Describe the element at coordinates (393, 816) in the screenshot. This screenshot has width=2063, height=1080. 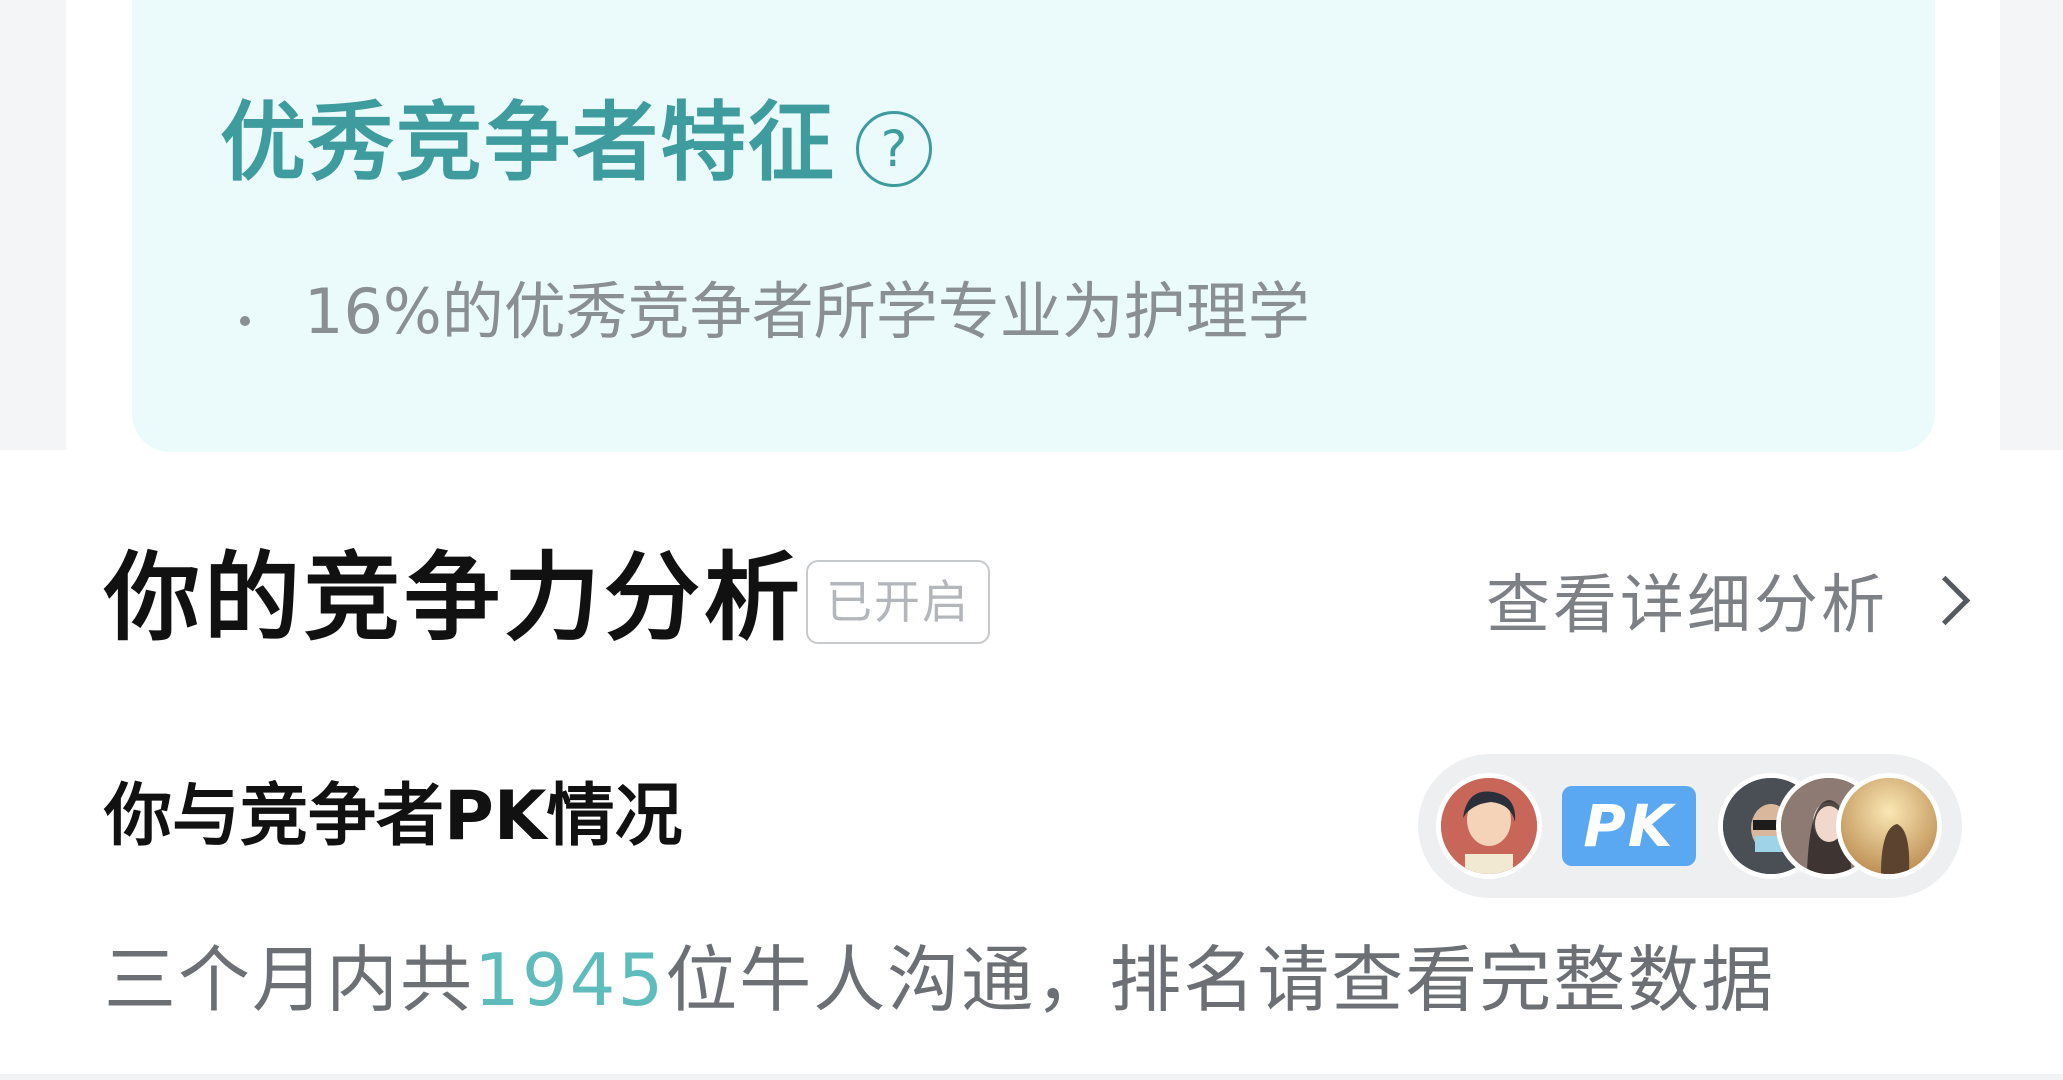
I see `pk-section-title: 你与竞争者PK情况` at that location.